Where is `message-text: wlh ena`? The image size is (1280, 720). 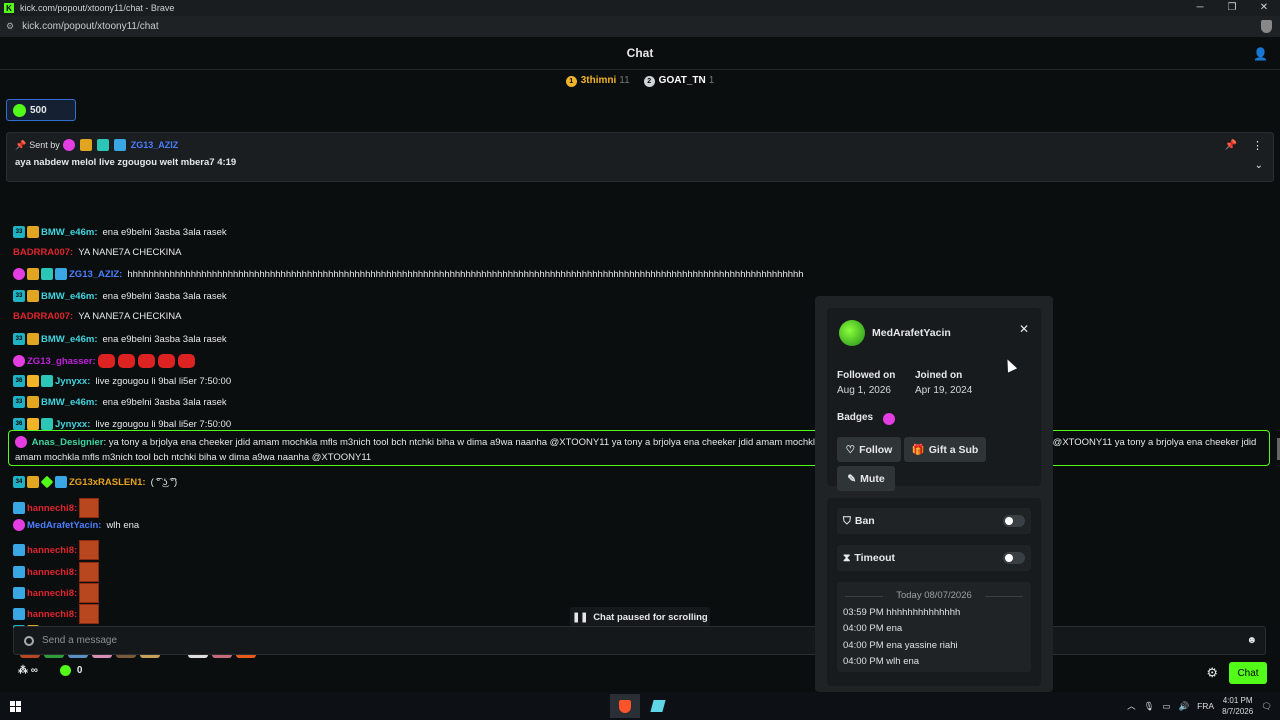 message-text: wlh ena is located at coordinates (123, 525).